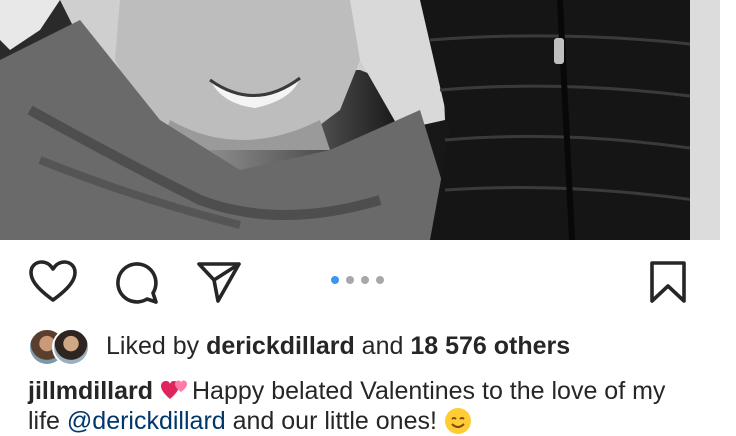  Describe the element at coordinates (136, 283) in the screenshot. I see `comment-icon` at that location.